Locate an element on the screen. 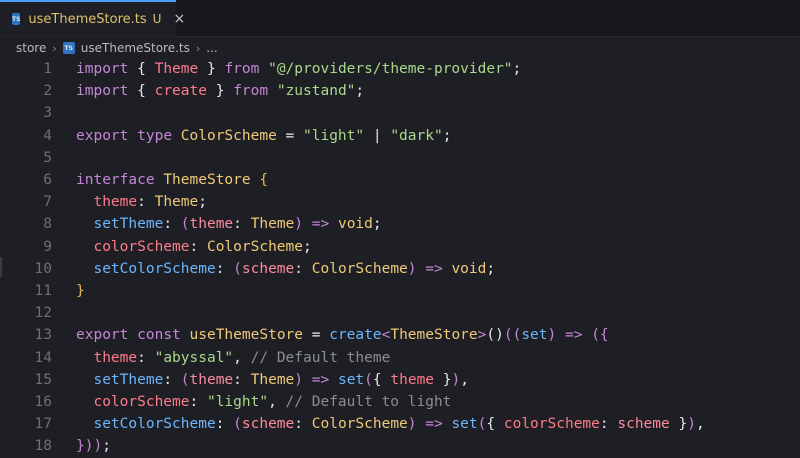 The height and width of the screenshot is (458, 800). line-number: 18 is located at coordinates (43, 446).